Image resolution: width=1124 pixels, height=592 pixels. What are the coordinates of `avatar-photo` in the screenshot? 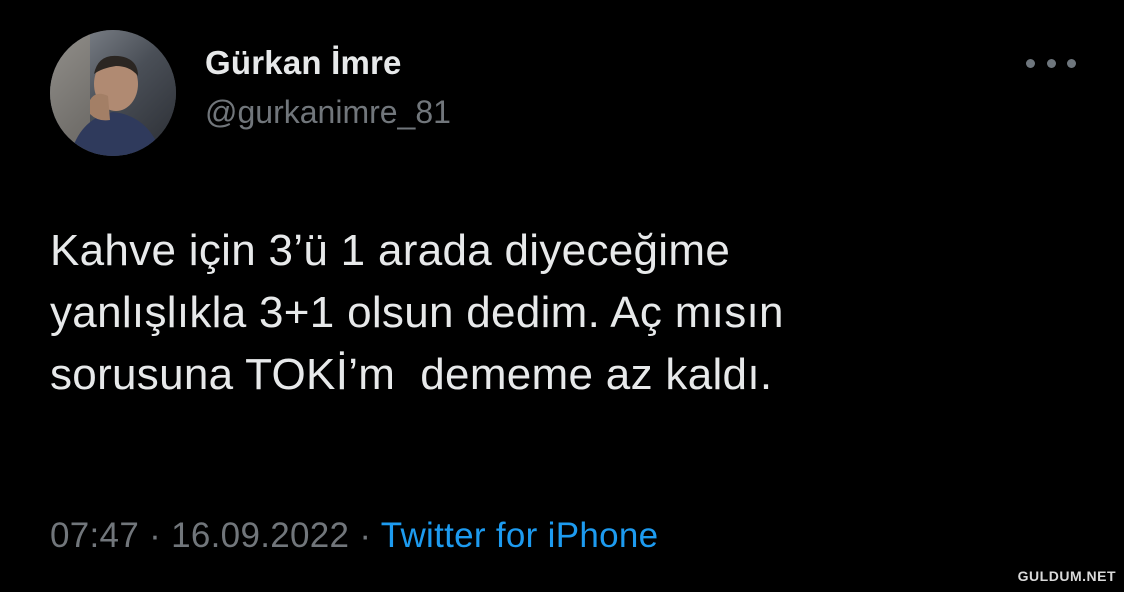 It's located at (113, 93).